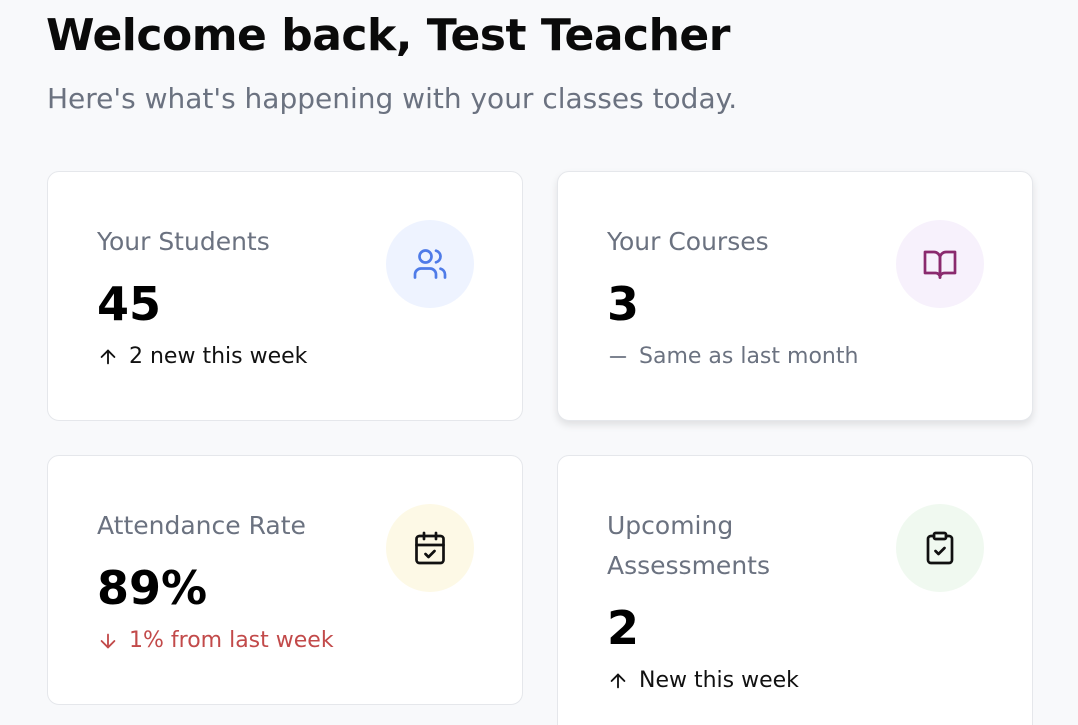  I want to click on users-icon, so click(430, 264).